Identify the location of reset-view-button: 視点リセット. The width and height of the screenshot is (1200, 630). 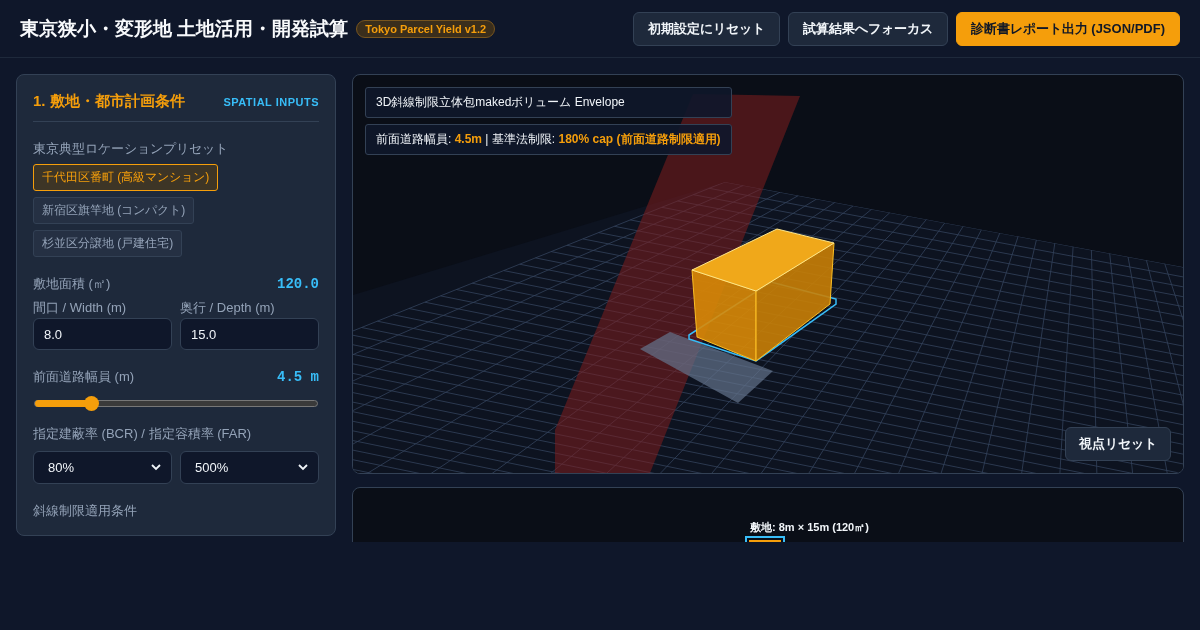
(1118, 444).